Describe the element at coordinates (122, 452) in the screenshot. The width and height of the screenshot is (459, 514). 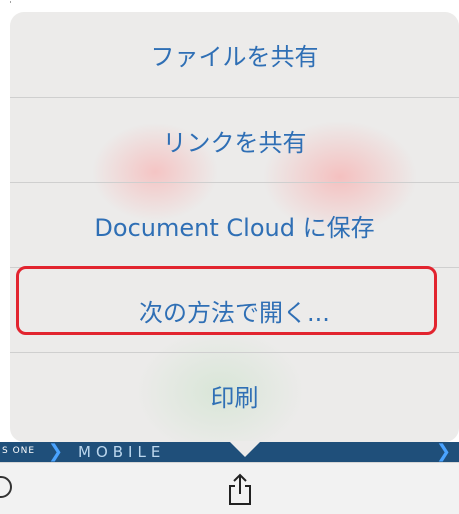
I see `banner-center-text: MOBILE` at that location.